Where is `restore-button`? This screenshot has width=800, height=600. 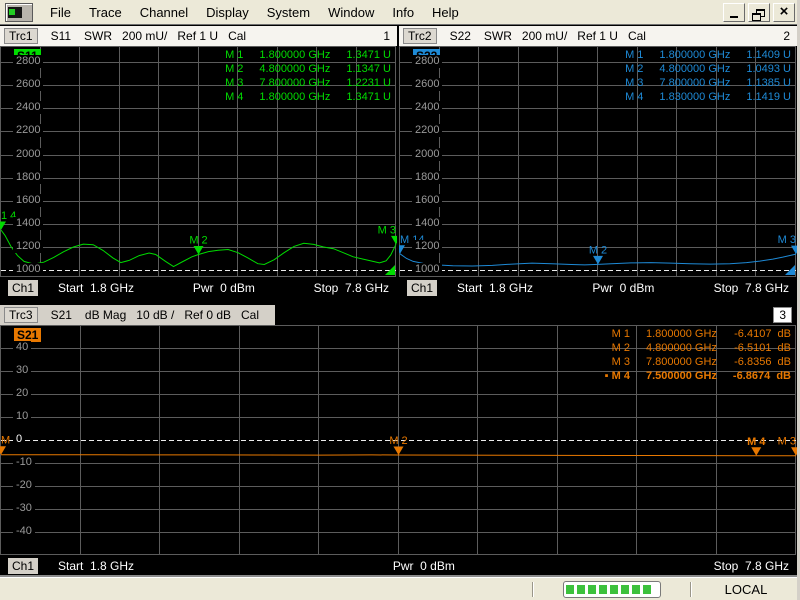 restore-button is located at coordinates (759, 12).